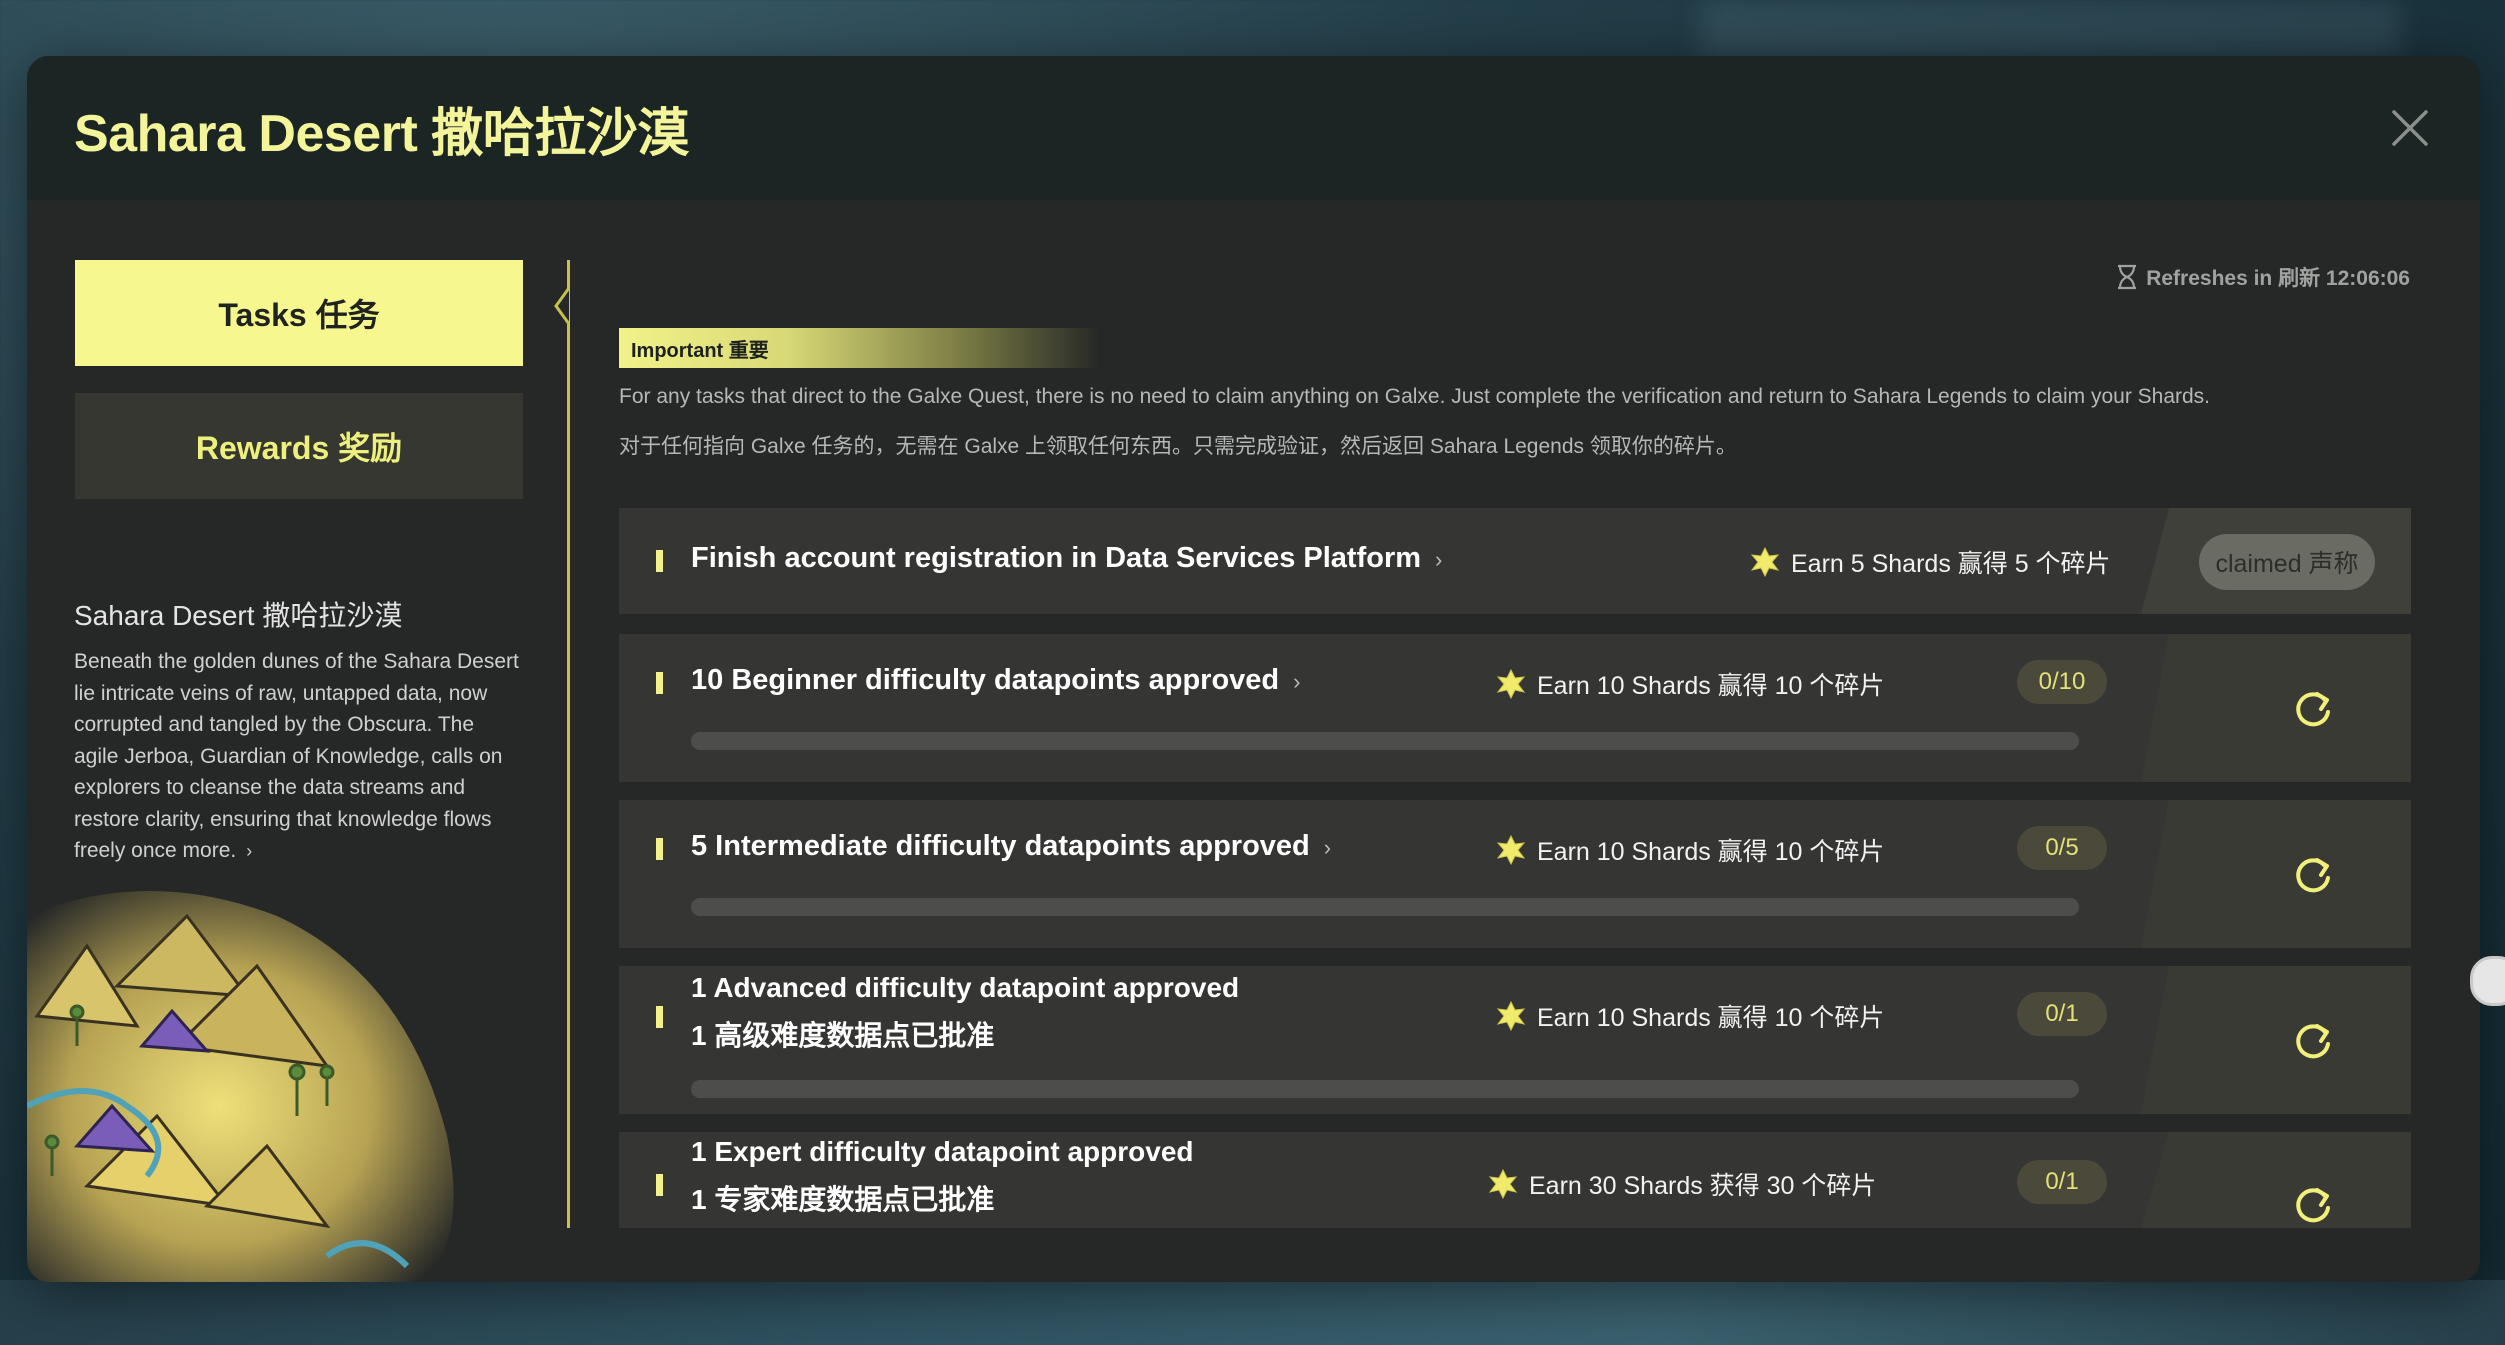 This screenshot has height=1345, width=2505. I want to click on reward-text: Earn 5 Shards 赢得 5 个碎片, so click(1951, 564).